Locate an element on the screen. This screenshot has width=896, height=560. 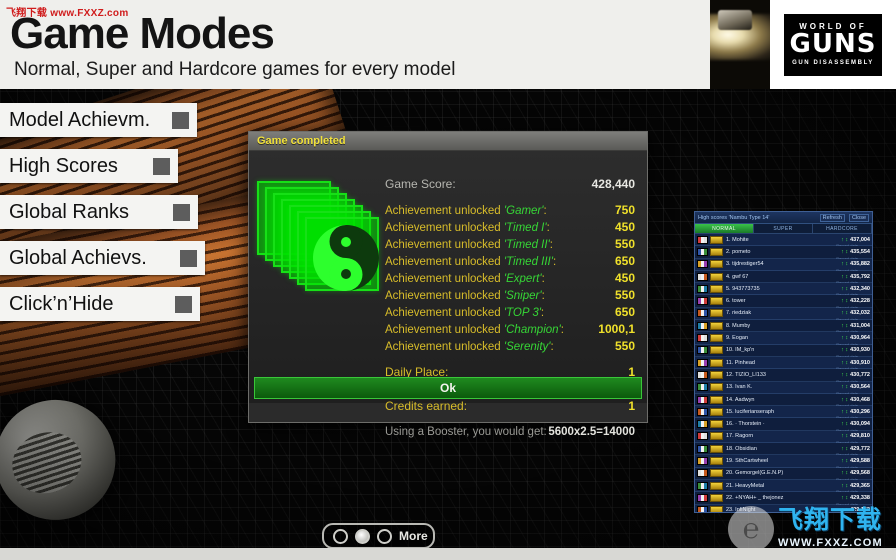
high-score-row: 9. Eogan↑ ↕430,964Record date is located at coordinates (783, 339).